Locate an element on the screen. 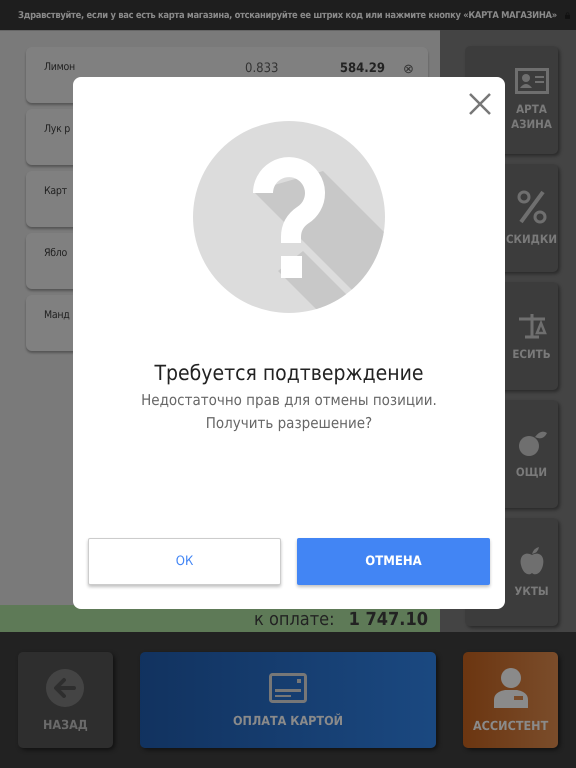  total-amount: 1 747.10 is located at coordinates (388, 620).